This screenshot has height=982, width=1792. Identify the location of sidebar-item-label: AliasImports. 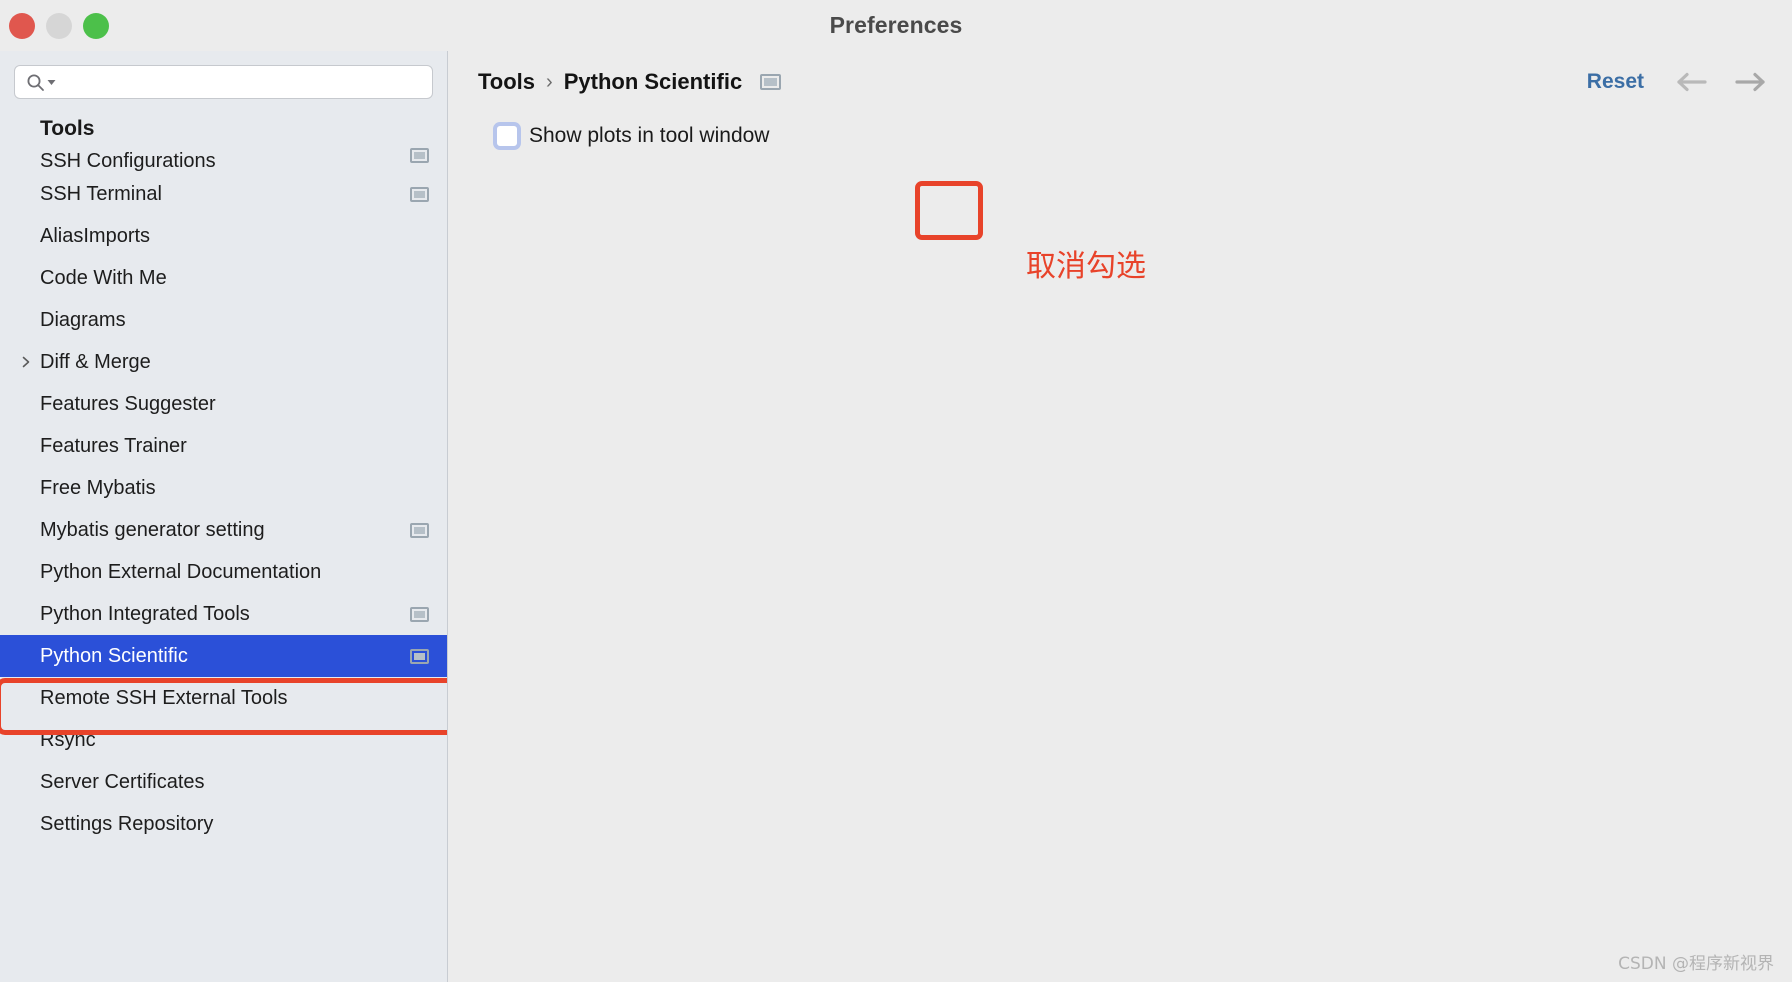
(95, 235).